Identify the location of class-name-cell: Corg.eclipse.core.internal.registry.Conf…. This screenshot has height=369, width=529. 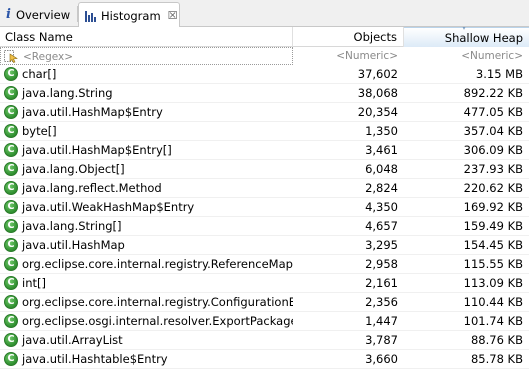
(146, 302).